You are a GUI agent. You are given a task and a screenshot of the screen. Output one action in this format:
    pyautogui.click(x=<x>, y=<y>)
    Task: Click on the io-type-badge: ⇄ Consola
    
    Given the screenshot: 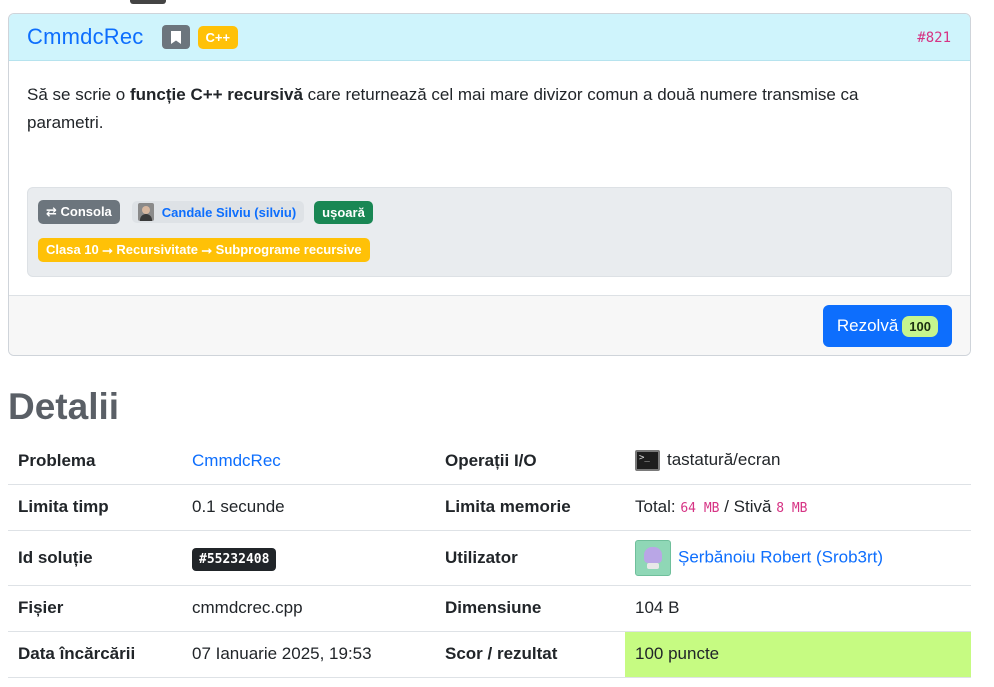 What is the action you would take?
    pyautogui.click(x=79, y=212)
    